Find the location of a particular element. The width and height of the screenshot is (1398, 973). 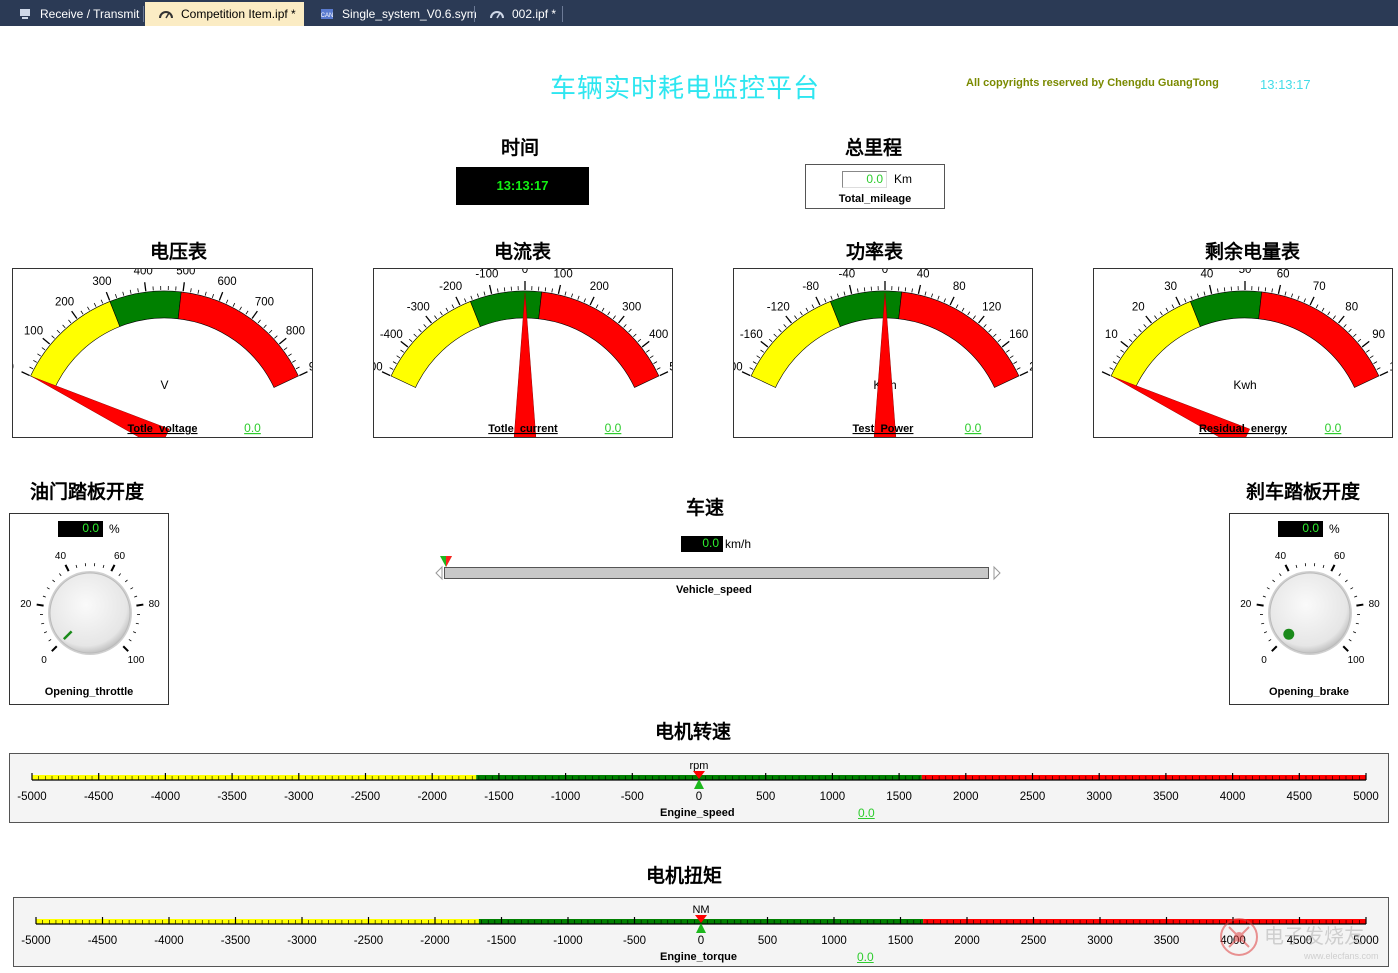

gauge-tick-label: -400 is located at coordinates (391, 335).